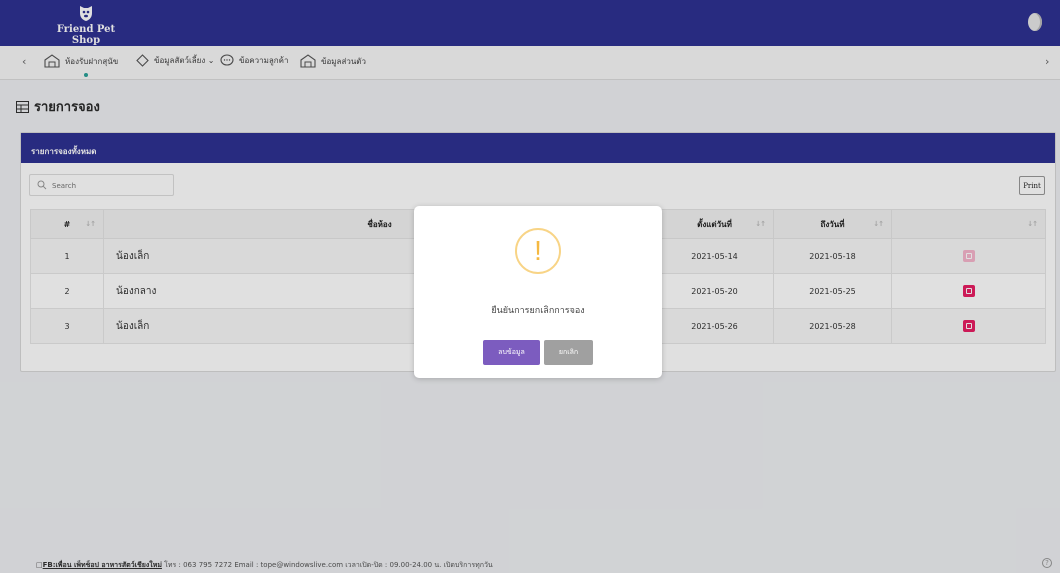 The image size is (1060, 573). What do you see at coordinates (511, 352) in the screenshot?
I see `confirm-delete-button: ลบข้อมูล` at bounding box center [511, 352].